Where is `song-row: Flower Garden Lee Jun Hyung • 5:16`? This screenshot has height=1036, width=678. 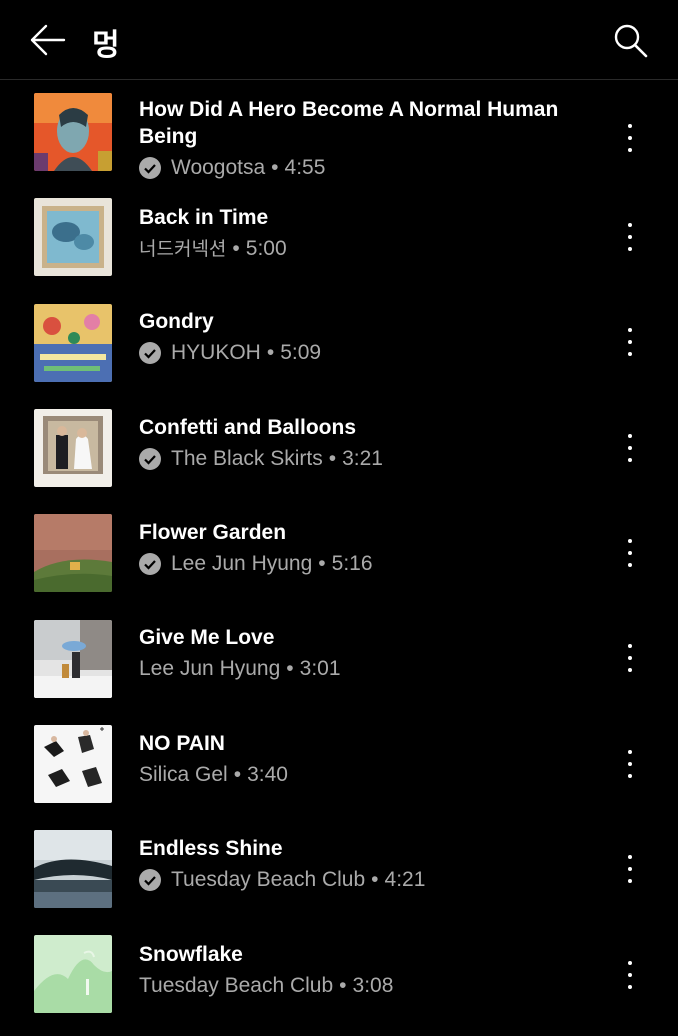
song-row: Flower Garden Lee Jun Hyung • 5:16 is located at coordinates (339, 562).